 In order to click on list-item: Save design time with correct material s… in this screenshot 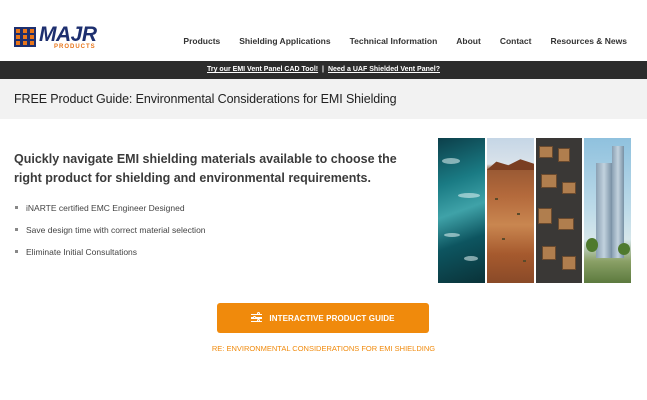, I will do `click(110, 236)`.